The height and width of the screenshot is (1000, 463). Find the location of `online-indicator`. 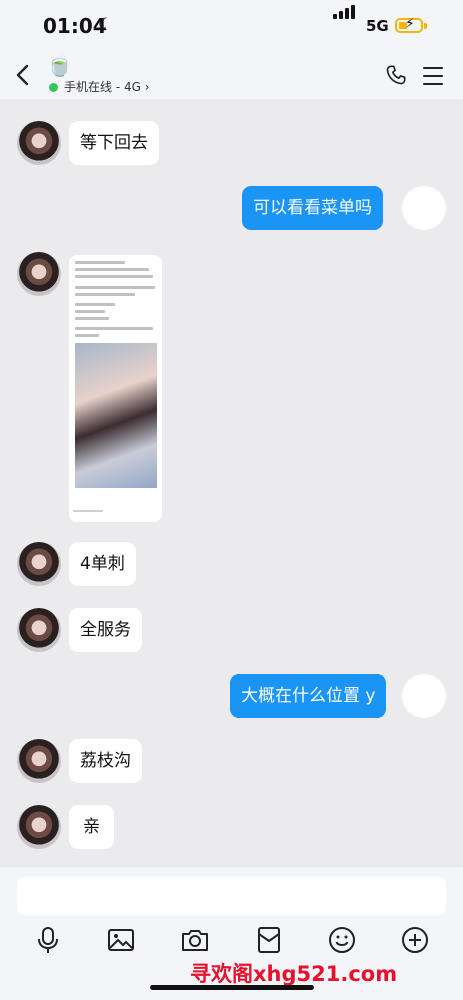

online-indicator is located at coordinates (53, 87).